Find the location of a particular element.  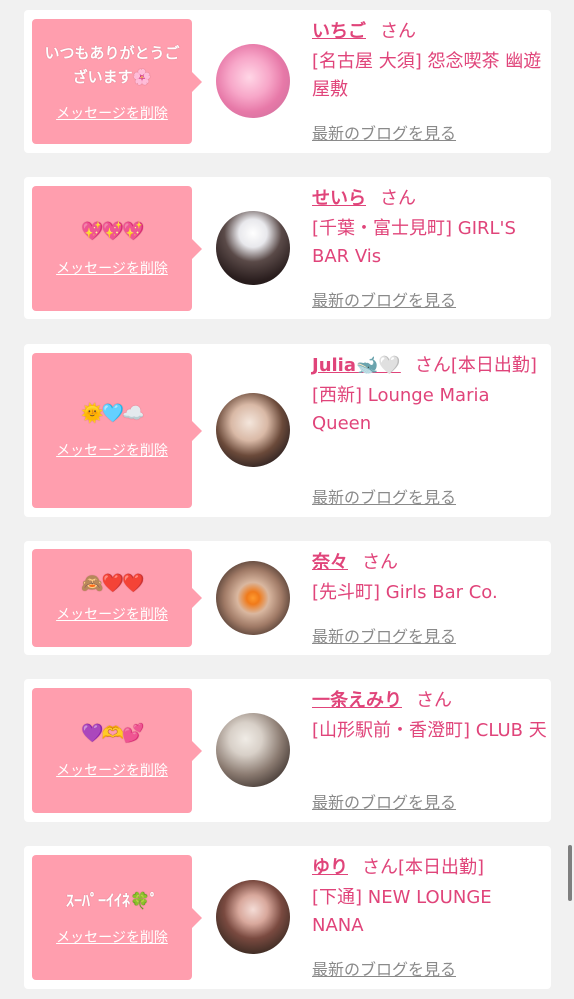

shop-info: [先斗町] Girls Bar Co. is located at coordinates (405, 592).